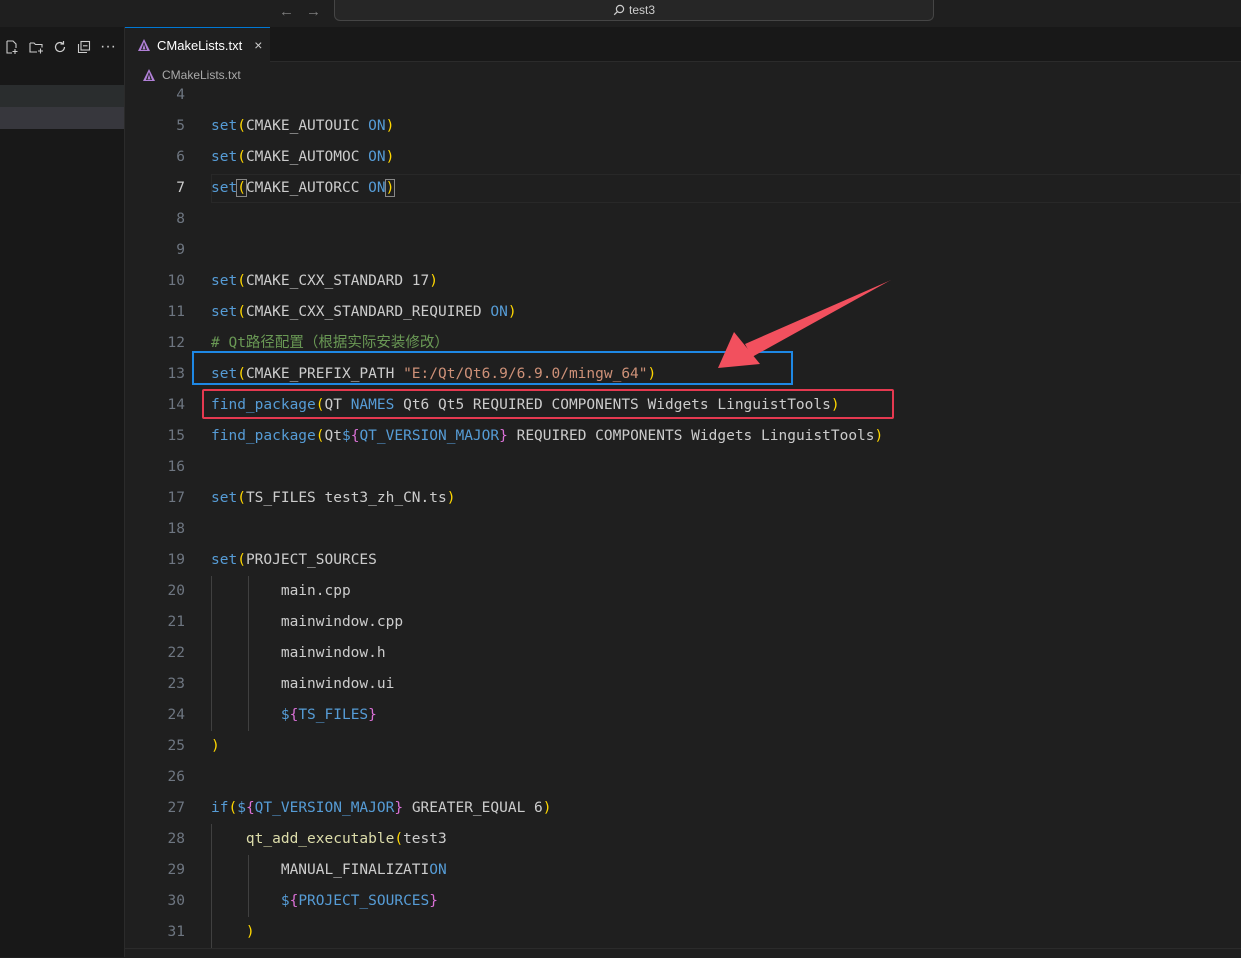 Image resolution: width=1241 pixels, height=958 pixels. Describe the element at coordinates (176, 498) in the screenshot. I see `line-number: 17` at that location.